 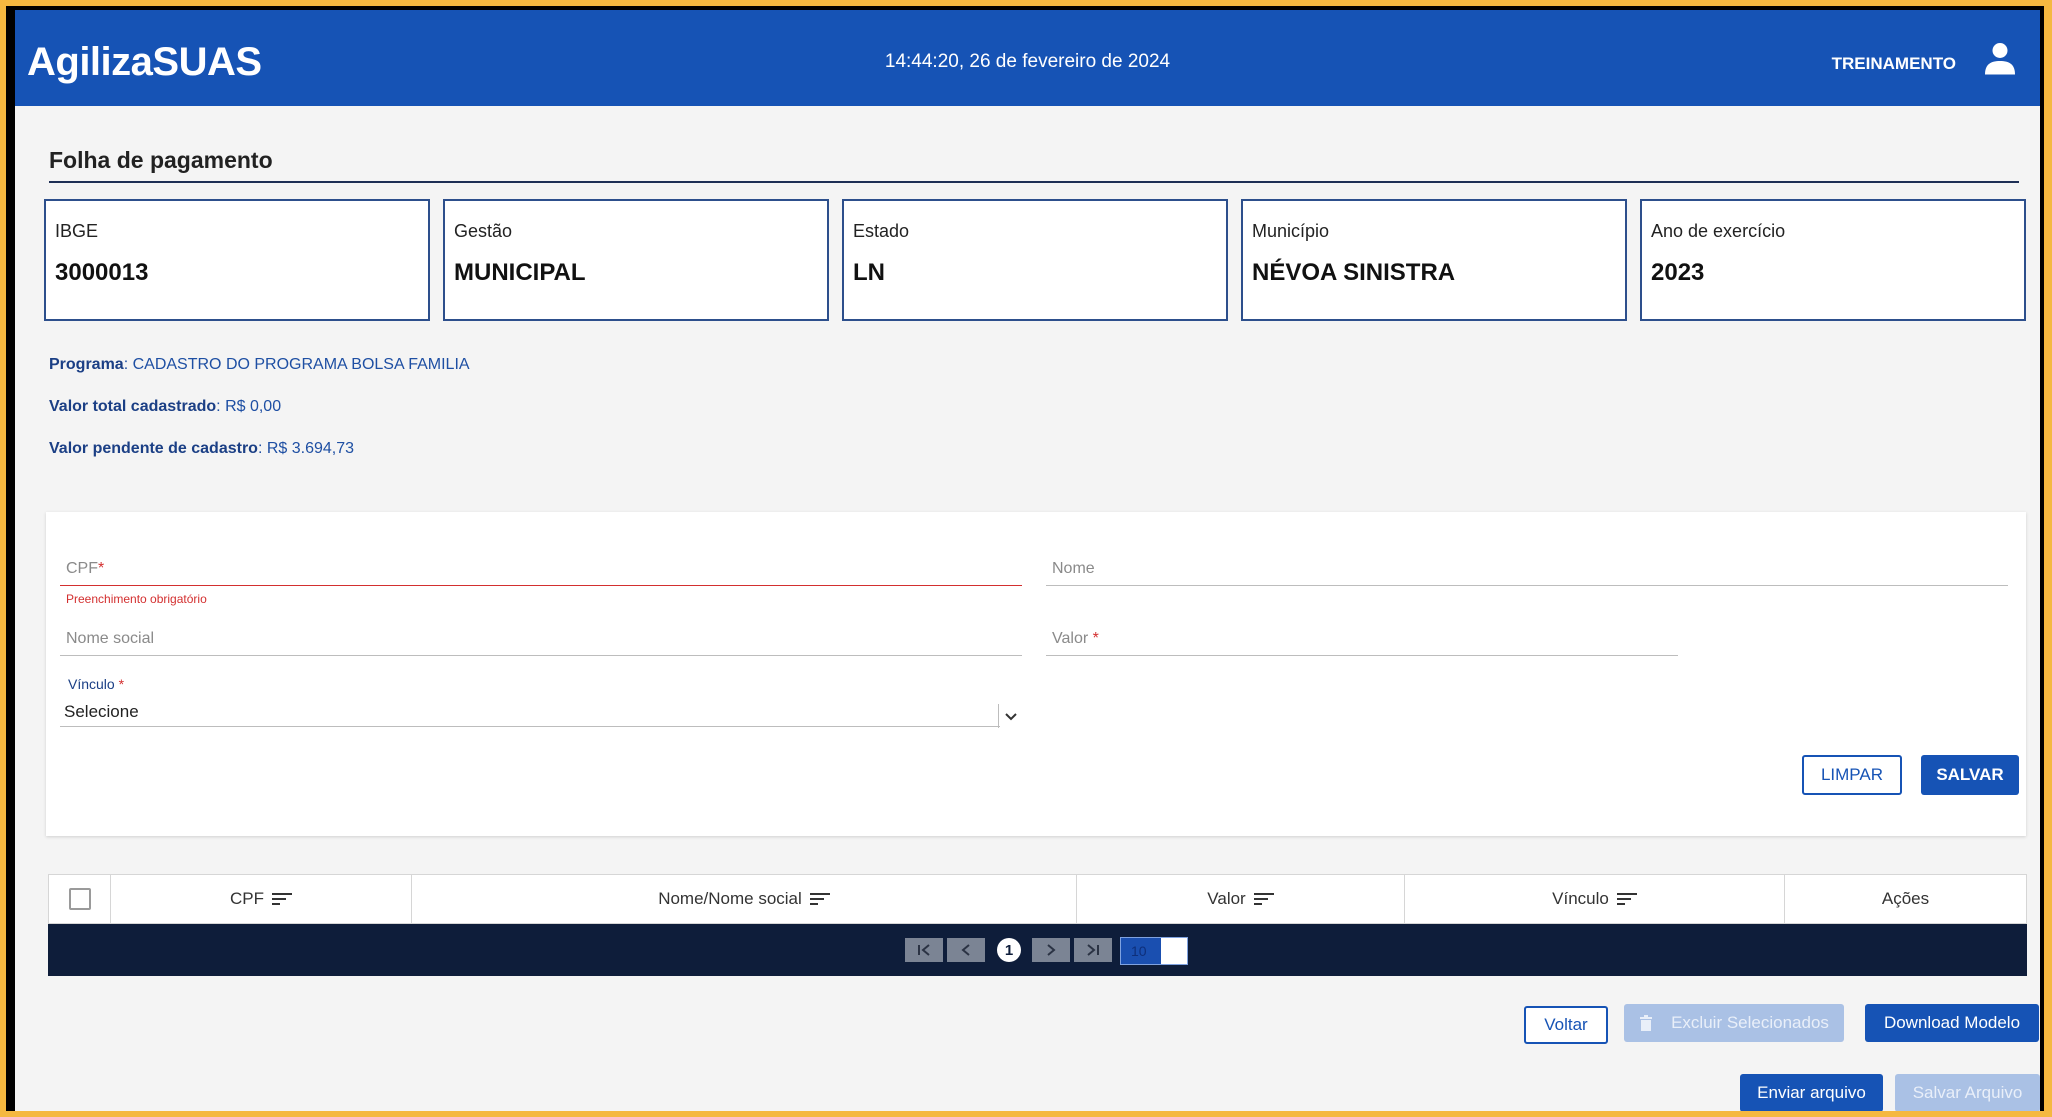 What do you see at coordinates (744, 899) in the screenshot?
I see `column-nome: Nome/Nome social` at bounding box center [744, 899].